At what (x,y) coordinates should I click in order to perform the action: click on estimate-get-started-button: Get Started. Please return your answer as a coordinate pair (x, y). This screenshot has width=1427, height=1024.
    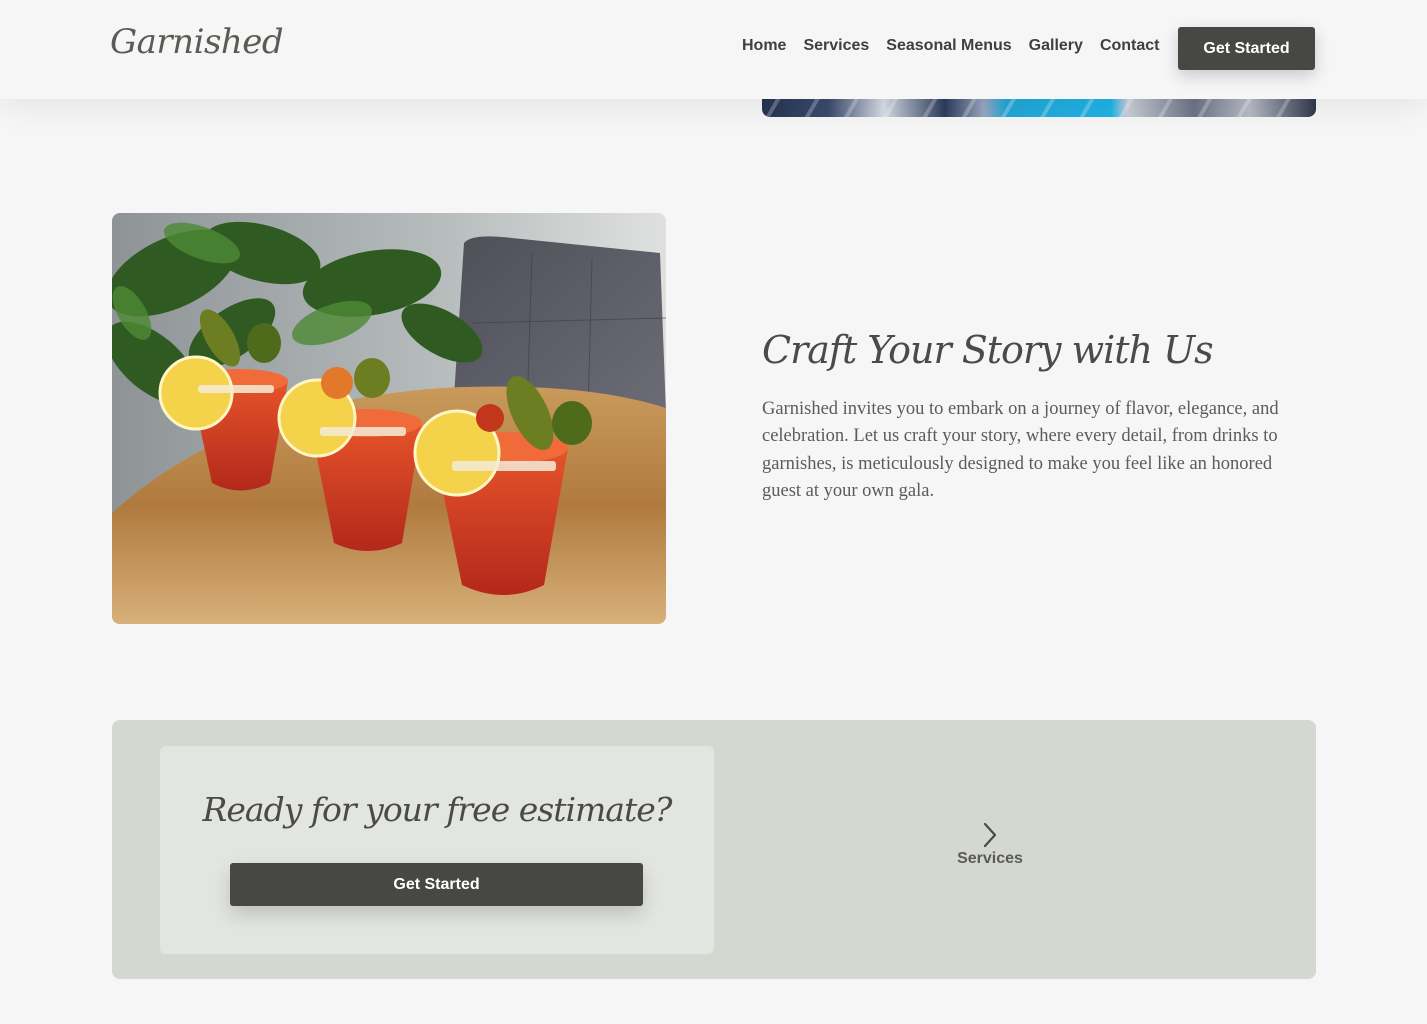
    Looking at the image, I should click on (436, 884).